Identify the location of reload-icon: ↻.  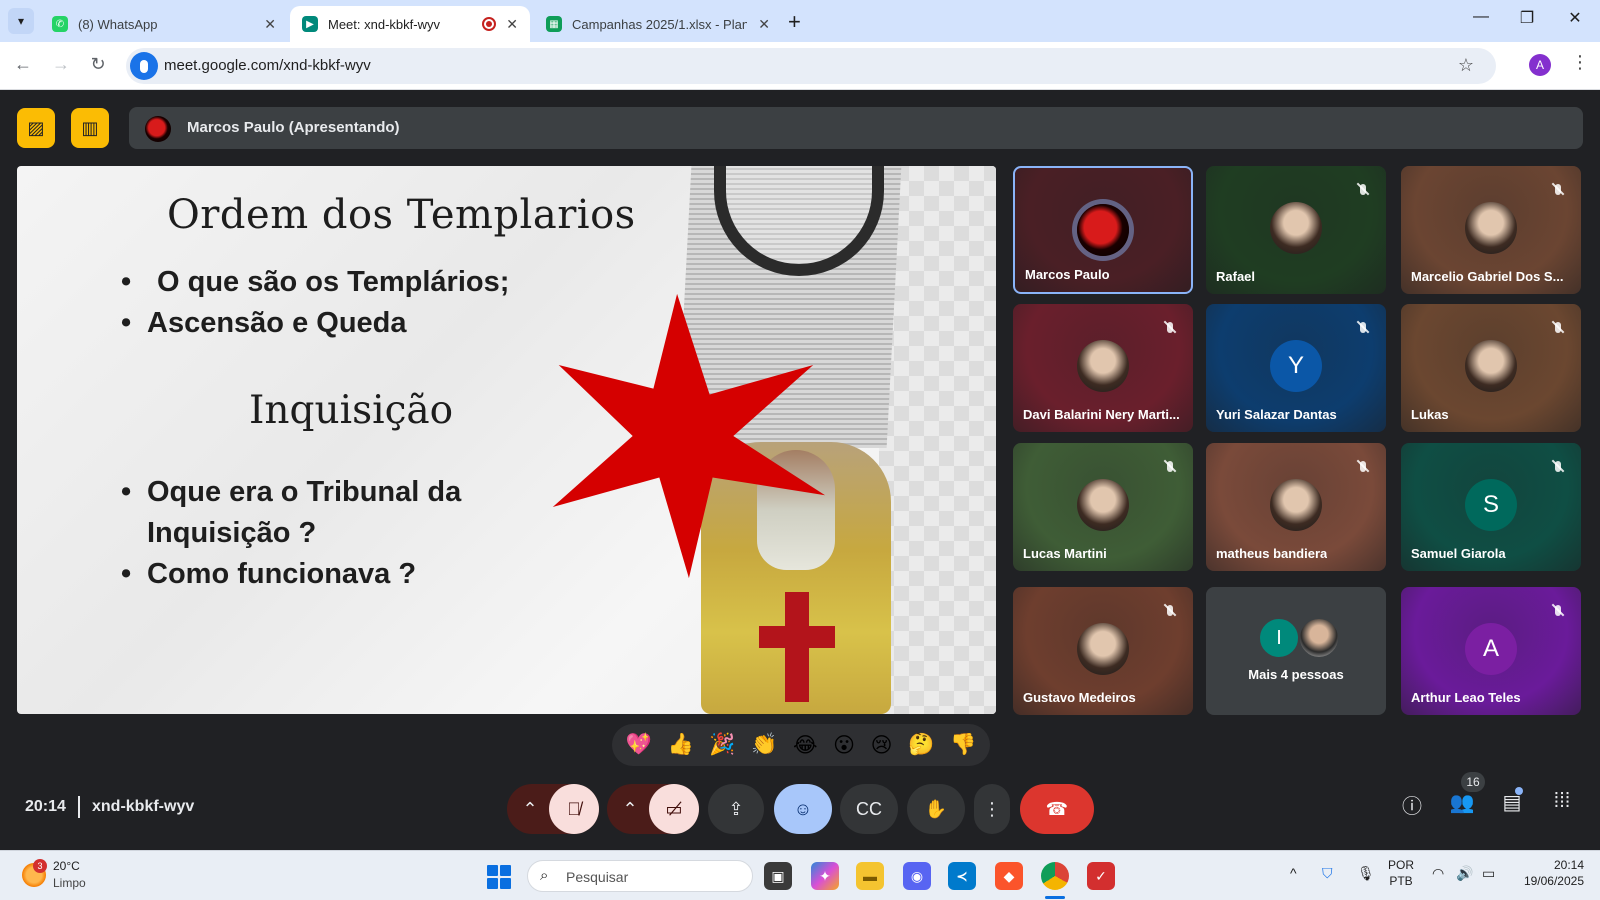
(98, 64).